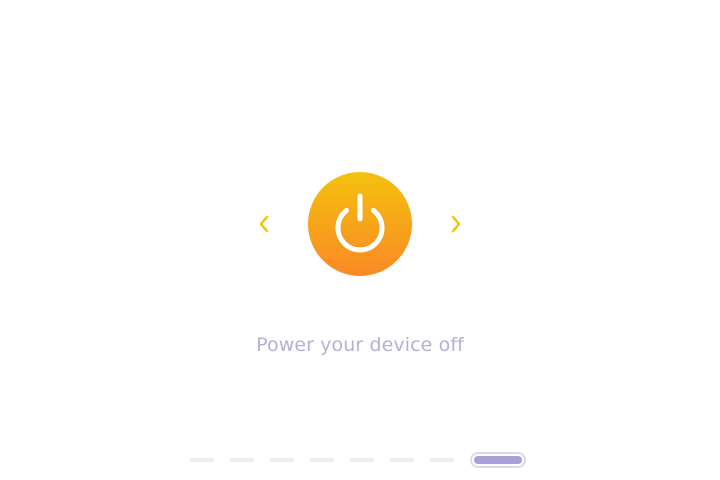 Image resolution: width=720 pixels, height=480 pixels. I want to click on chevron-left-icon, so click(264, 224).